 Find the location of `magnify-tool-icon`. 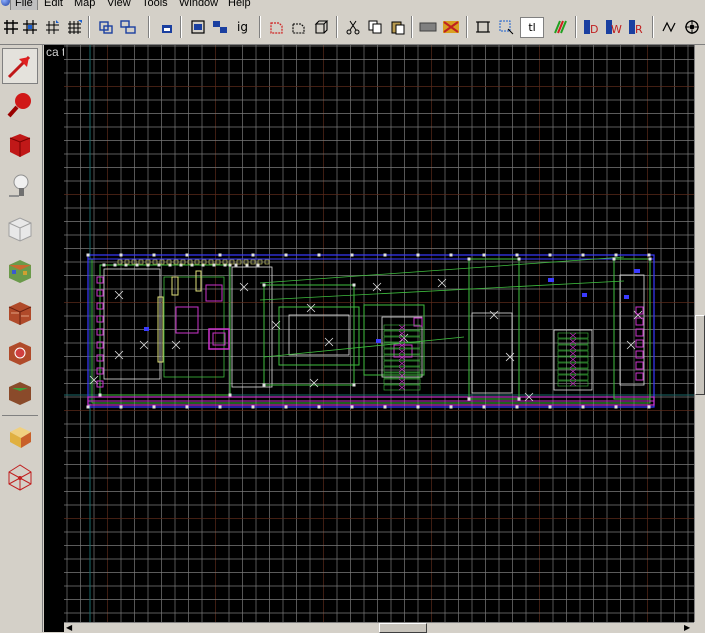

magnify-tool-icon is located at coordinates (20, 105).